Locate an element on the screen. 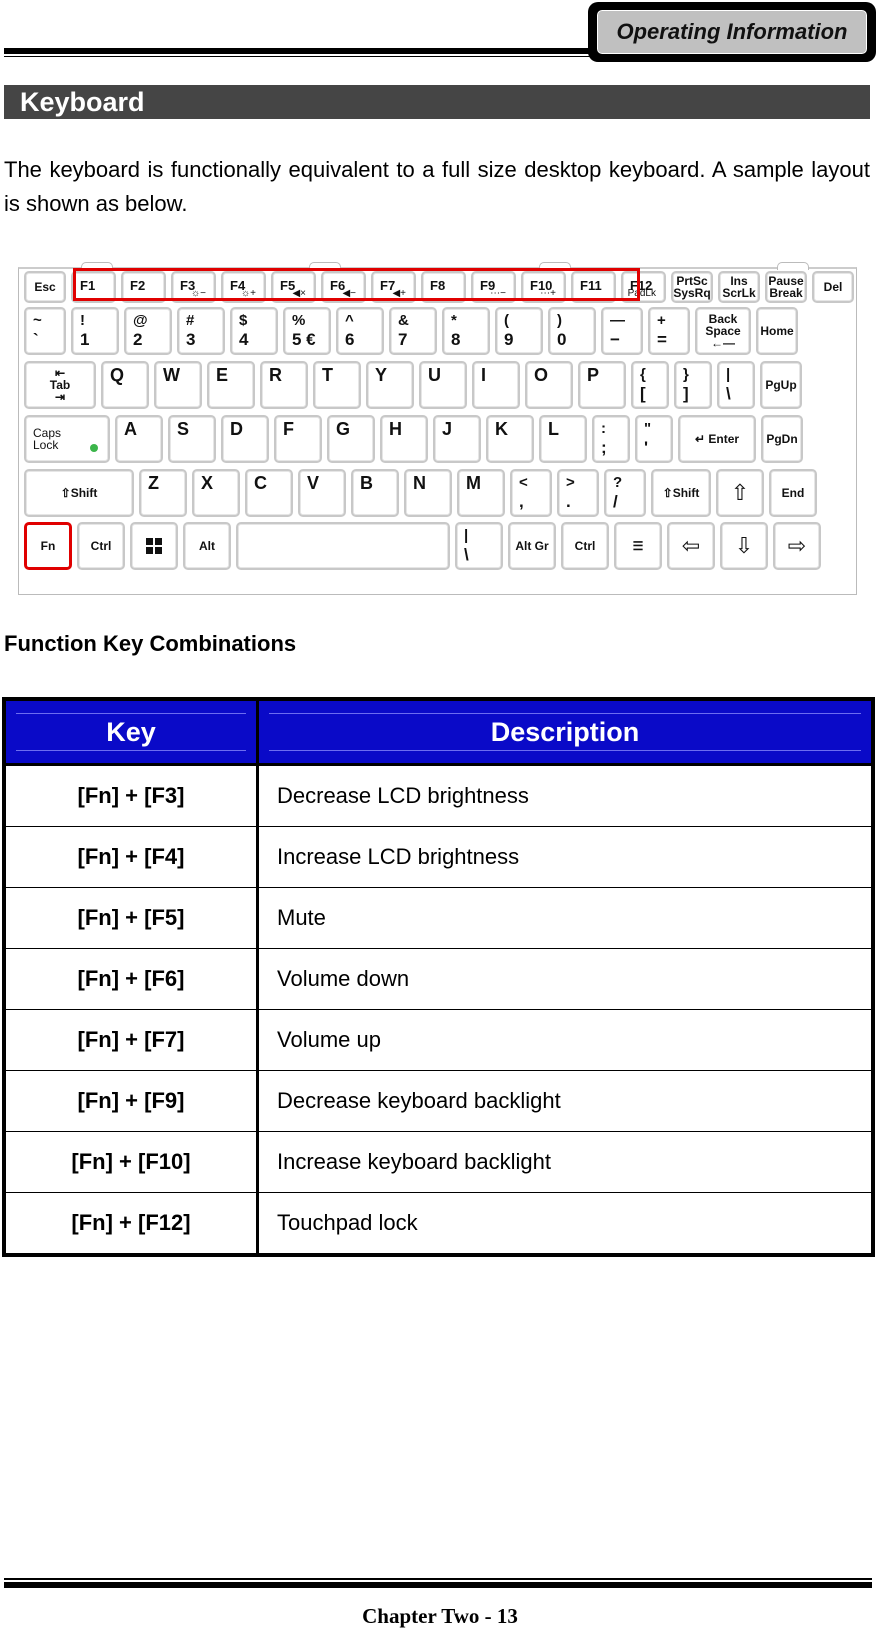  key-ctrl: Ctrl is located at coordinates (585, 546).